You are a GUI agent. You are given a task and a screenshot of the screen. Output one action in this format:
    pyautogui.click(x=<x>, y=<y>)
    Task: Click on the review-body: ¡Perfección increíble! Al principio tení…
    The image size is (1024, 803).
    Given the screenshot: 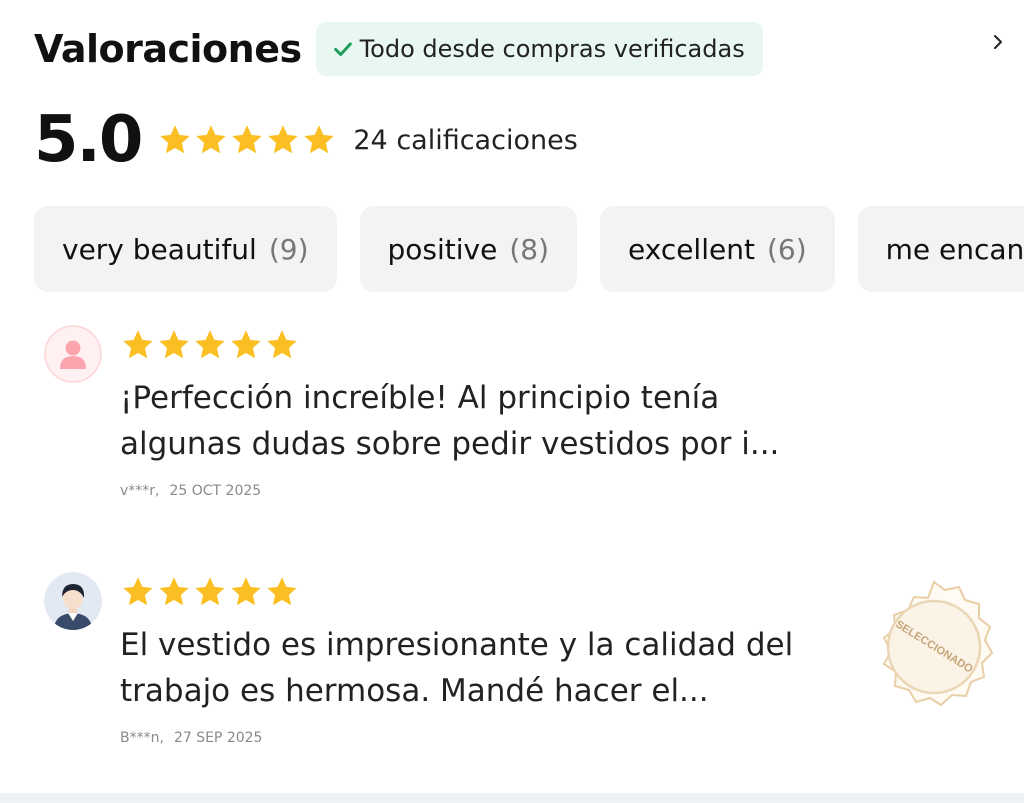 What is the action you would take?
    pyautogui.click(x=470, y=413)
    